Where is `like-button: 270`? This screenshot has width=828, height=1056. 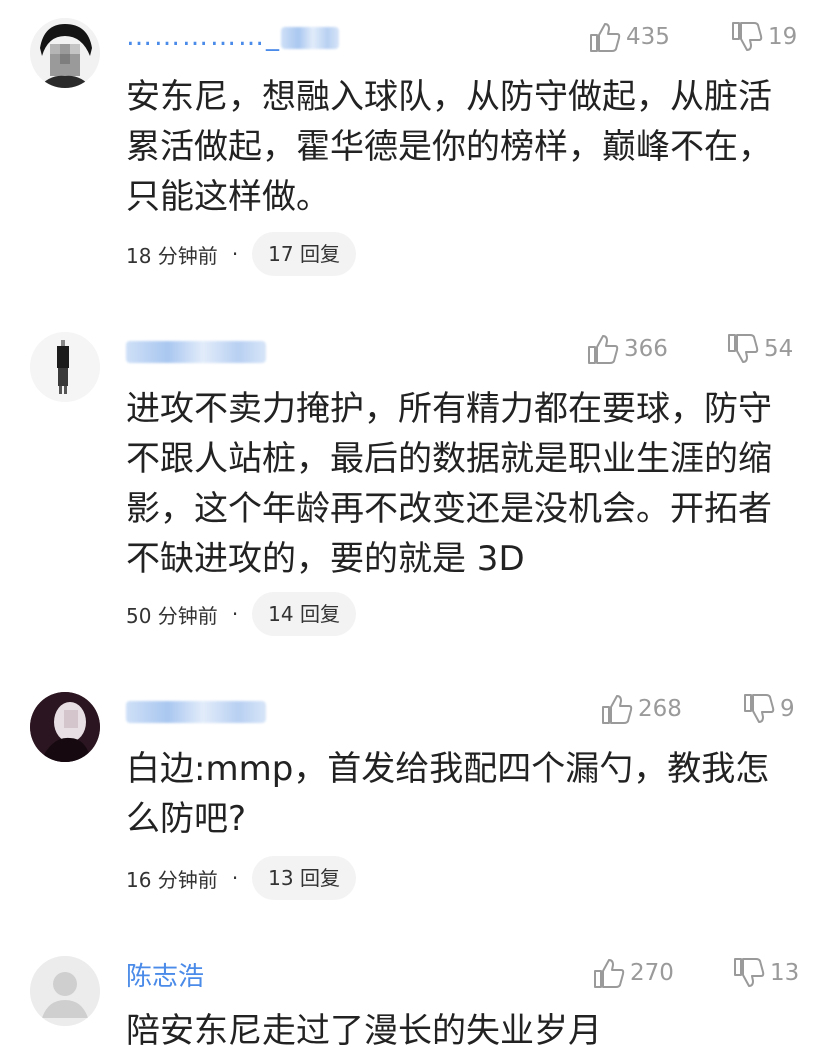 like-button: 270 is located at coordinates (633, 973).